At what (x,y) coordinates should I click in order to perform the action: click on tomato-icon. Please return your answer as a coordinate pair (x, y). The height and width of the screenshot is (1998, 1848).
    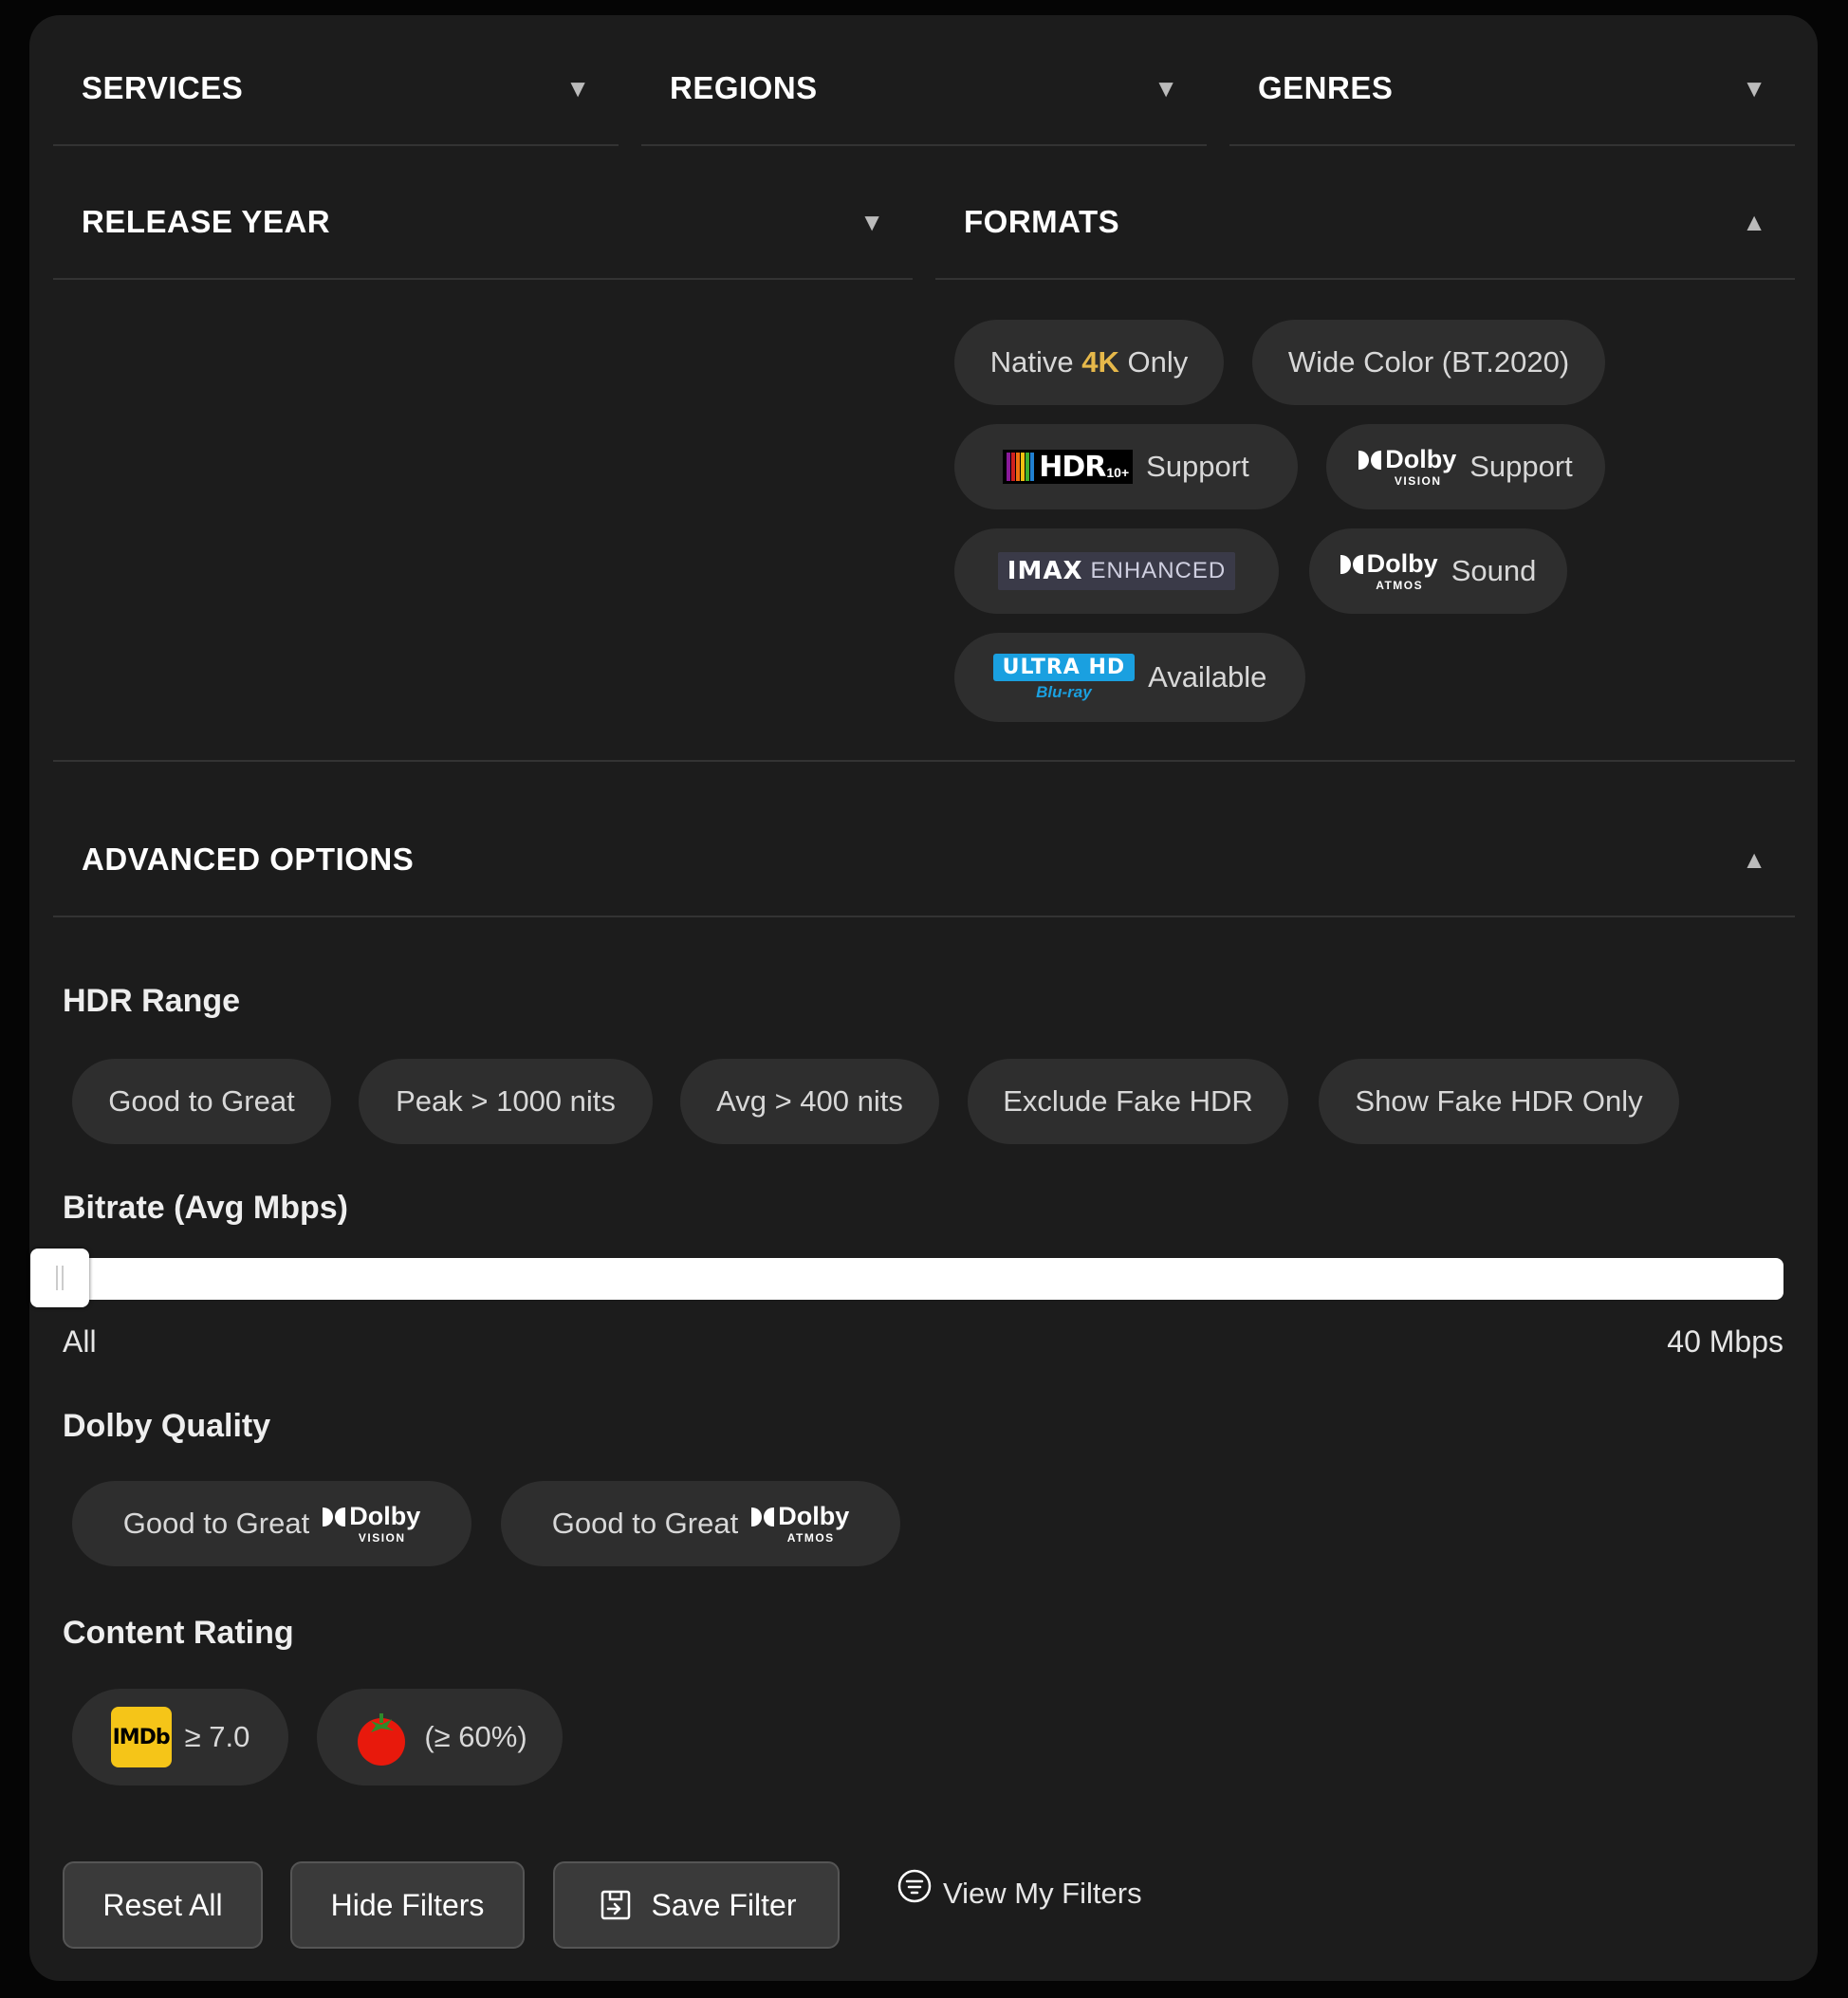
    Looking at the image, I should click on (382, 1739).